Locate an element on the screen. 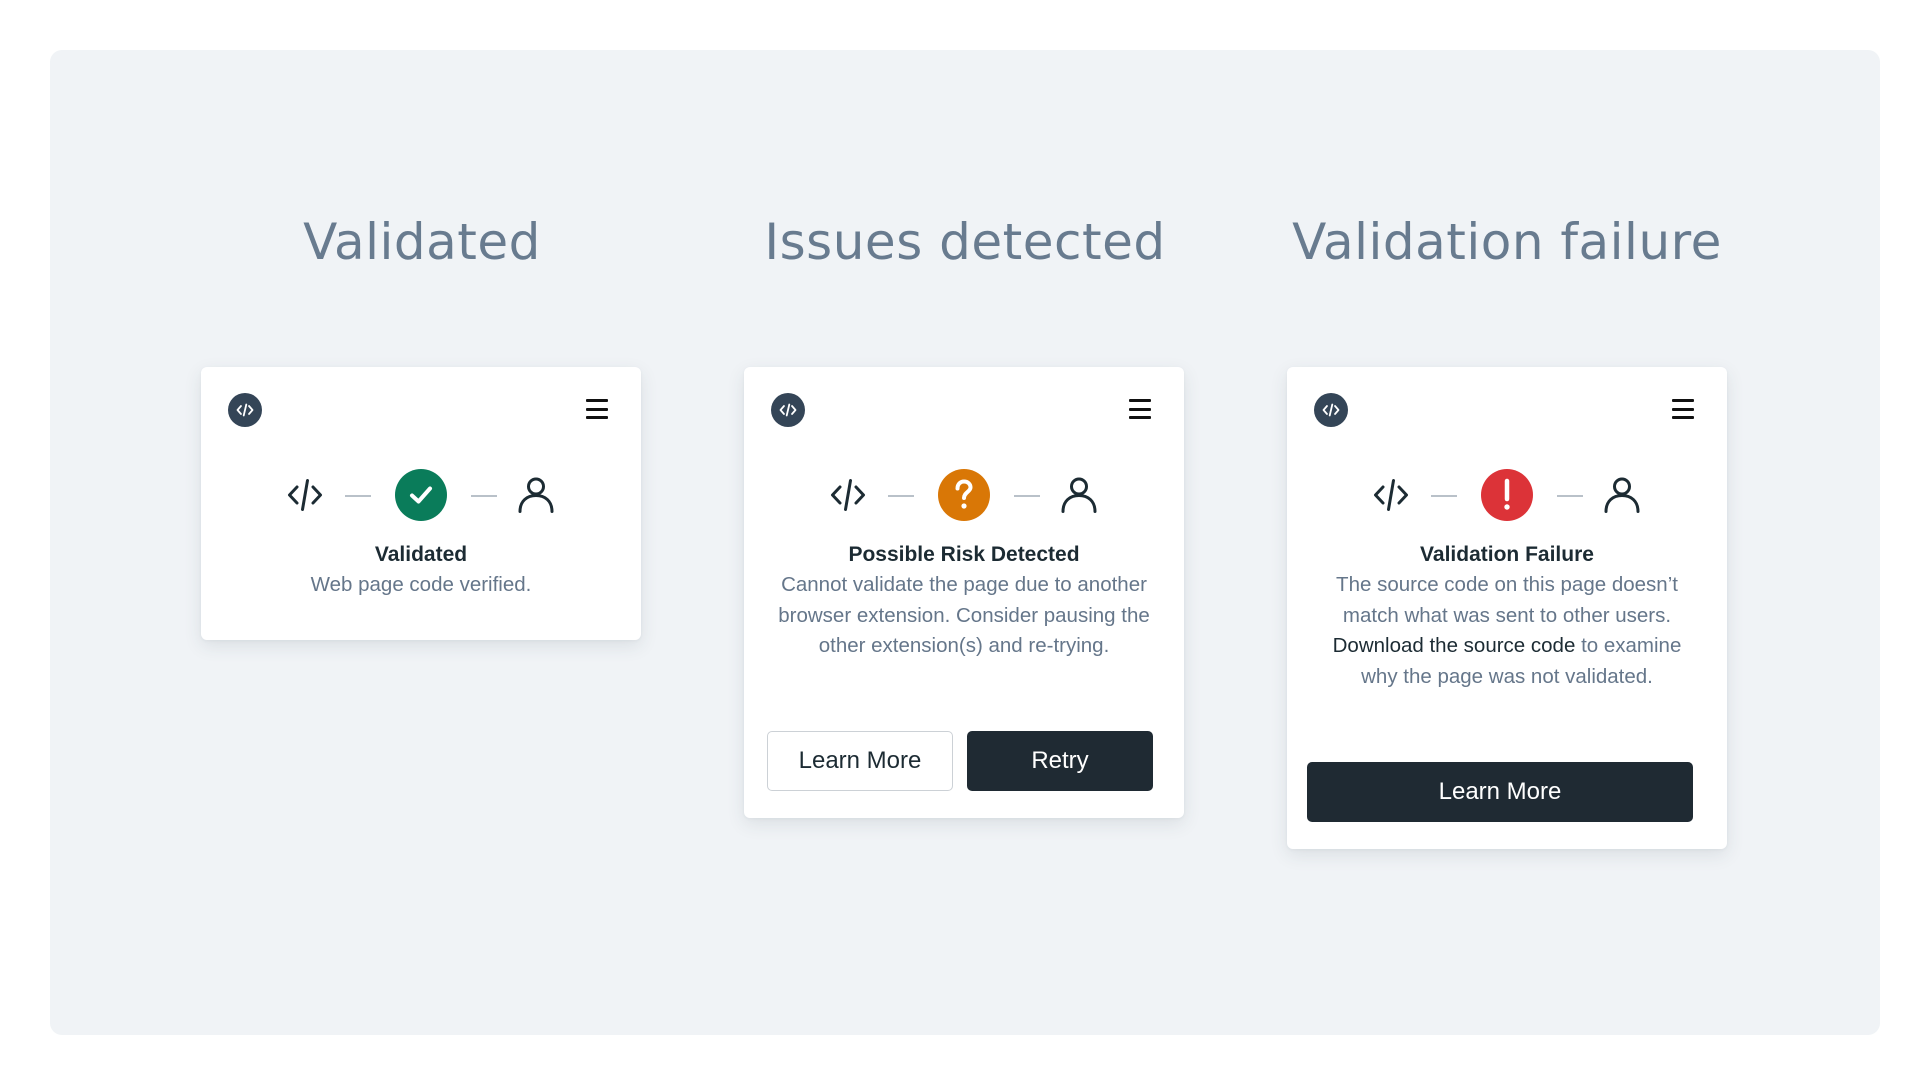  question-mark-icon is located at coordinates (964, 495).